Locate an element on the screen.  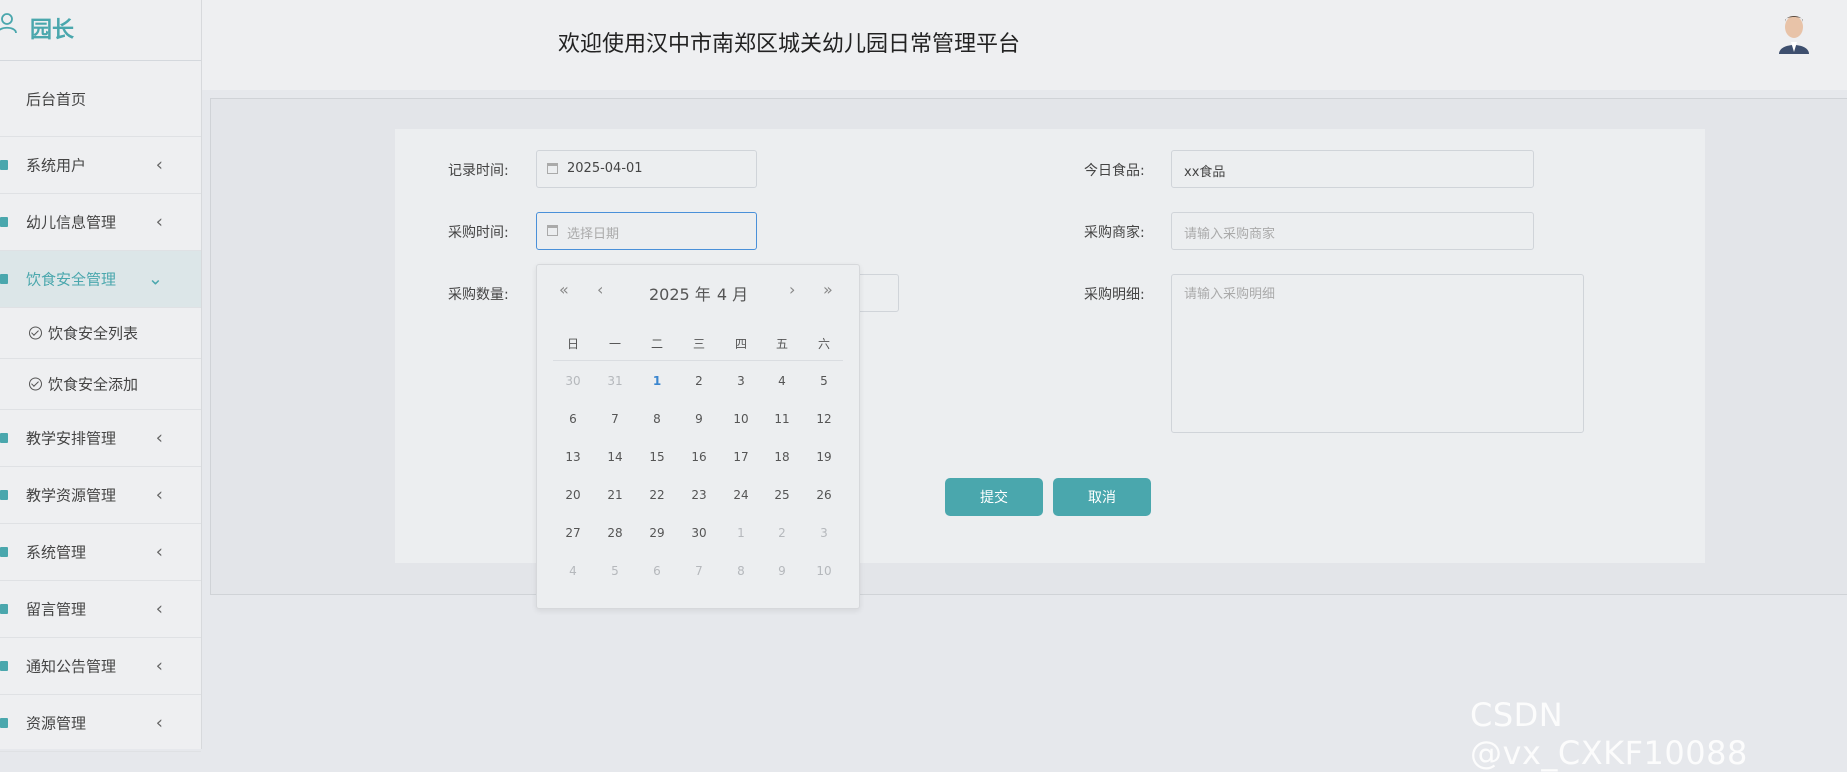
calendar-day: 18 is located at coordinates (782, 457).